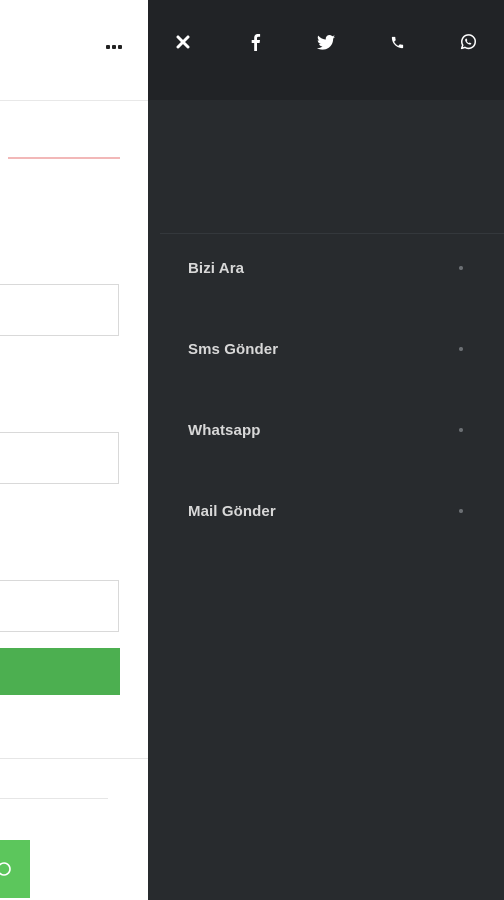 This screenshot has height=900, width=504. What do you see at coordinates (114, 47) in the screenshot?
I see `more-icon` at bounding box center [114, 47].